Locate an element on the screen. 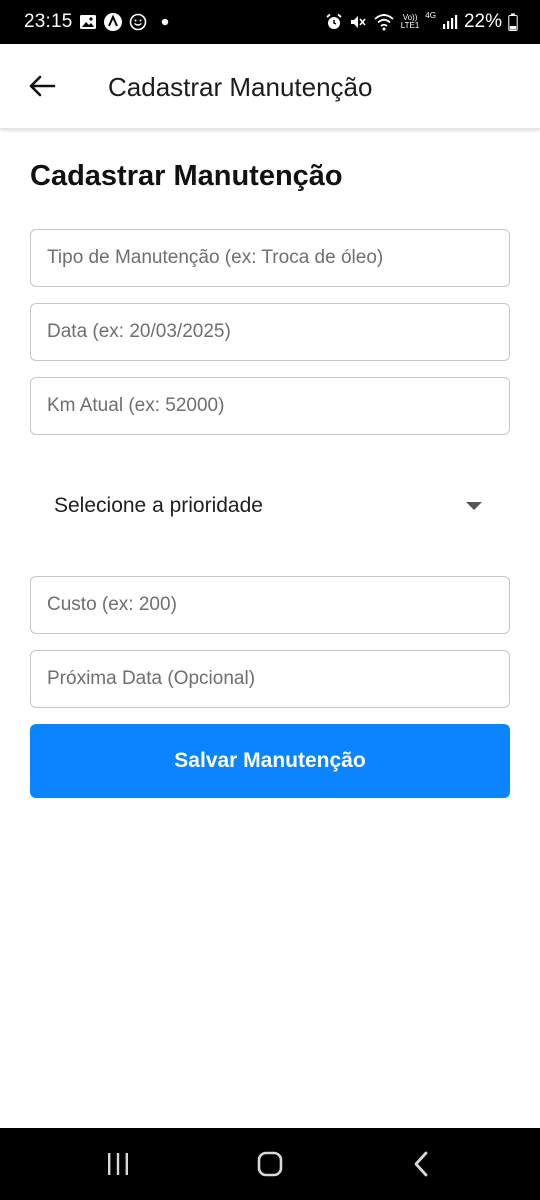 The height and width of the screenshot is (1200, 540). page-title: Cadastrar Manutenção is located at coordinates (186, 176).